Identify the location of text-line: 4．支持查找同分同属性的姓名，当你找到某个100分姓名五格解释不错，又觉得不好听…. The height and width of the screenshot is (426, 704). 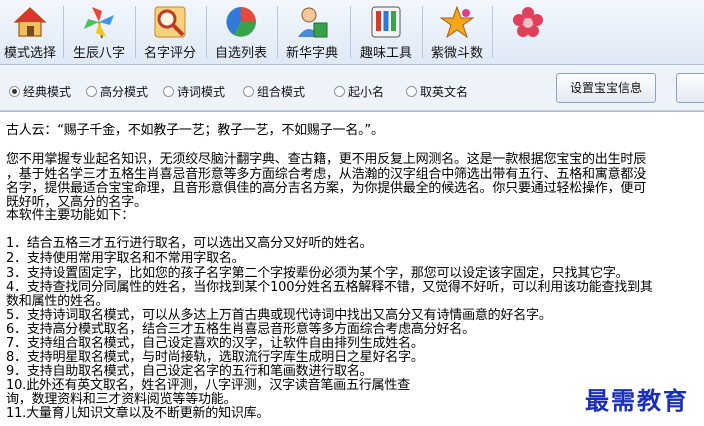
(329, 287).